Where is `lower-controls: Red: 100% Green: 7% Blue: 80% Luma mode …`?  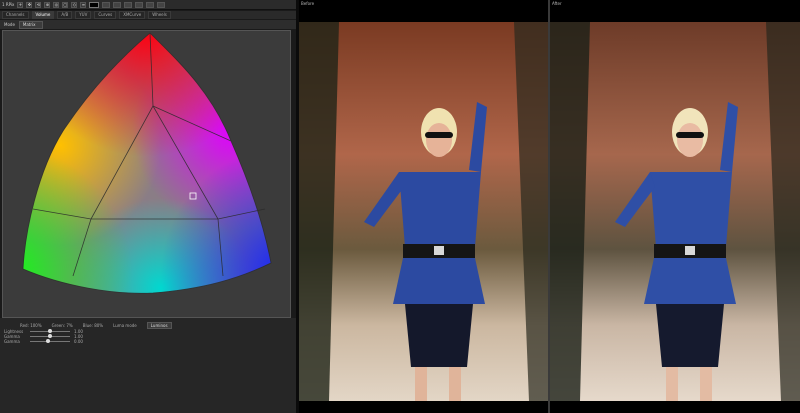
lower-controls: Red: 100% Green: 7% Blue: 80% Luma mode … is located at coordinates (148, 365).